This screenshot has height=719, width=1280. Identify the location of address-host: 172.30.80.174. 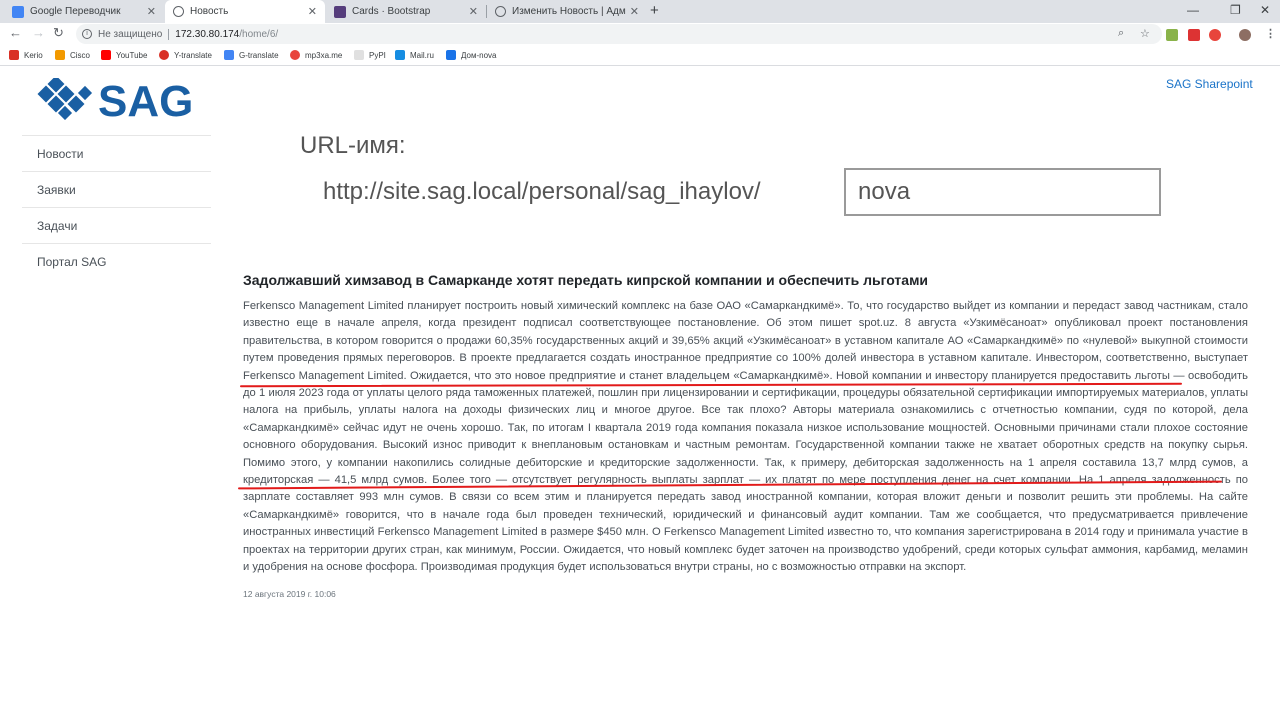
(207, 34).